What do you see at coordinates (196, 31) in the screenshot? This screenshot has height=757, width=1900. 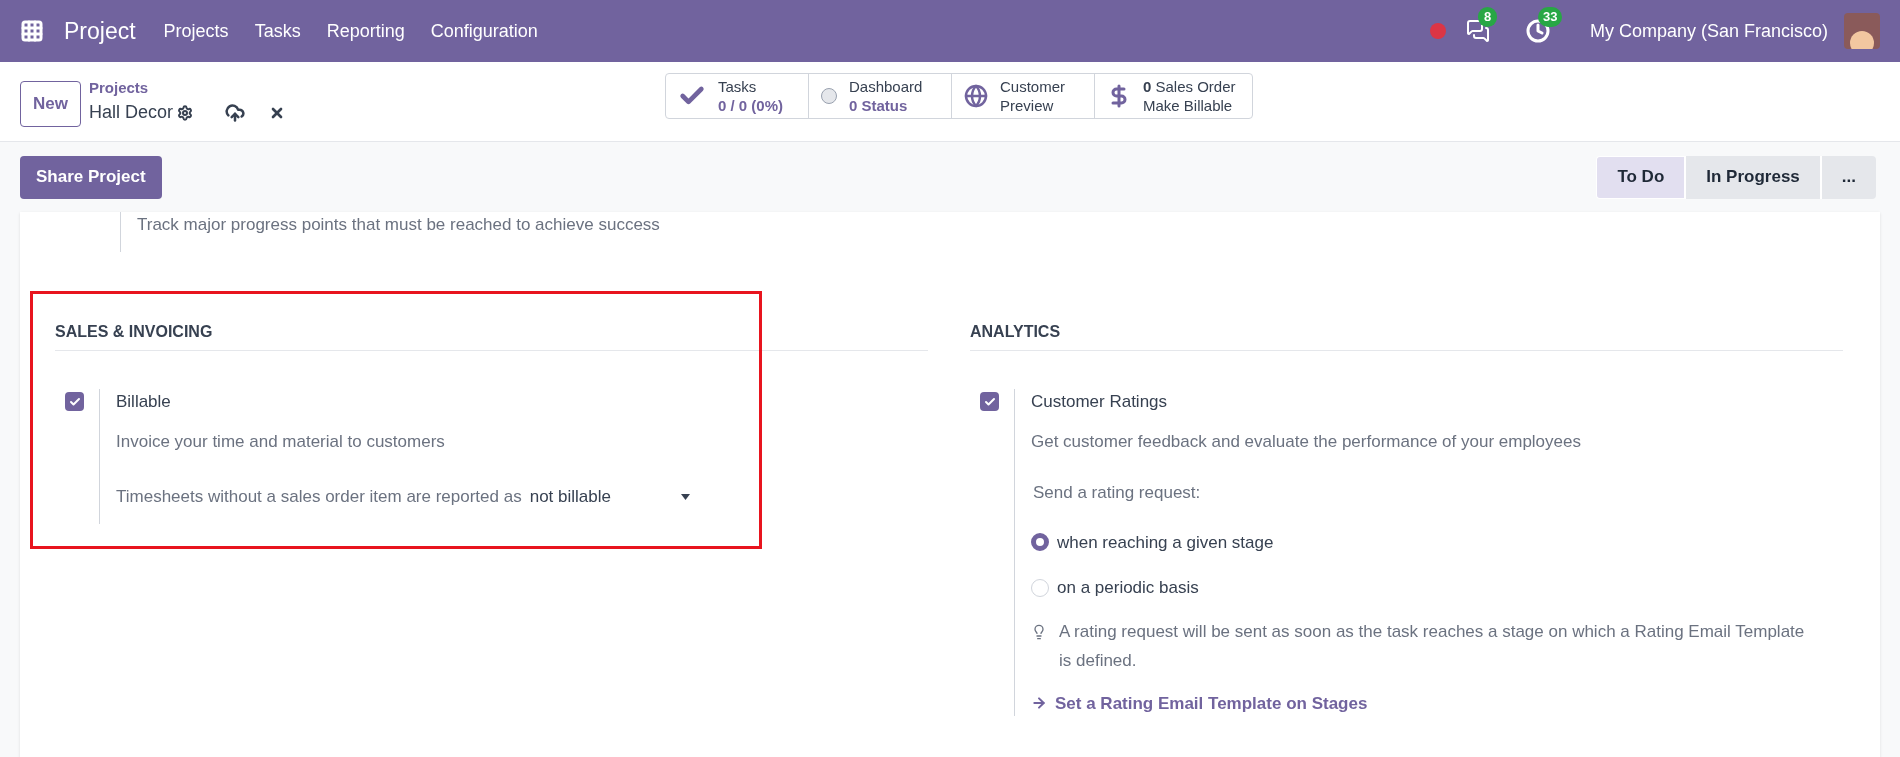 I see `menu-item: Projects` at bounding box center [196, 31].